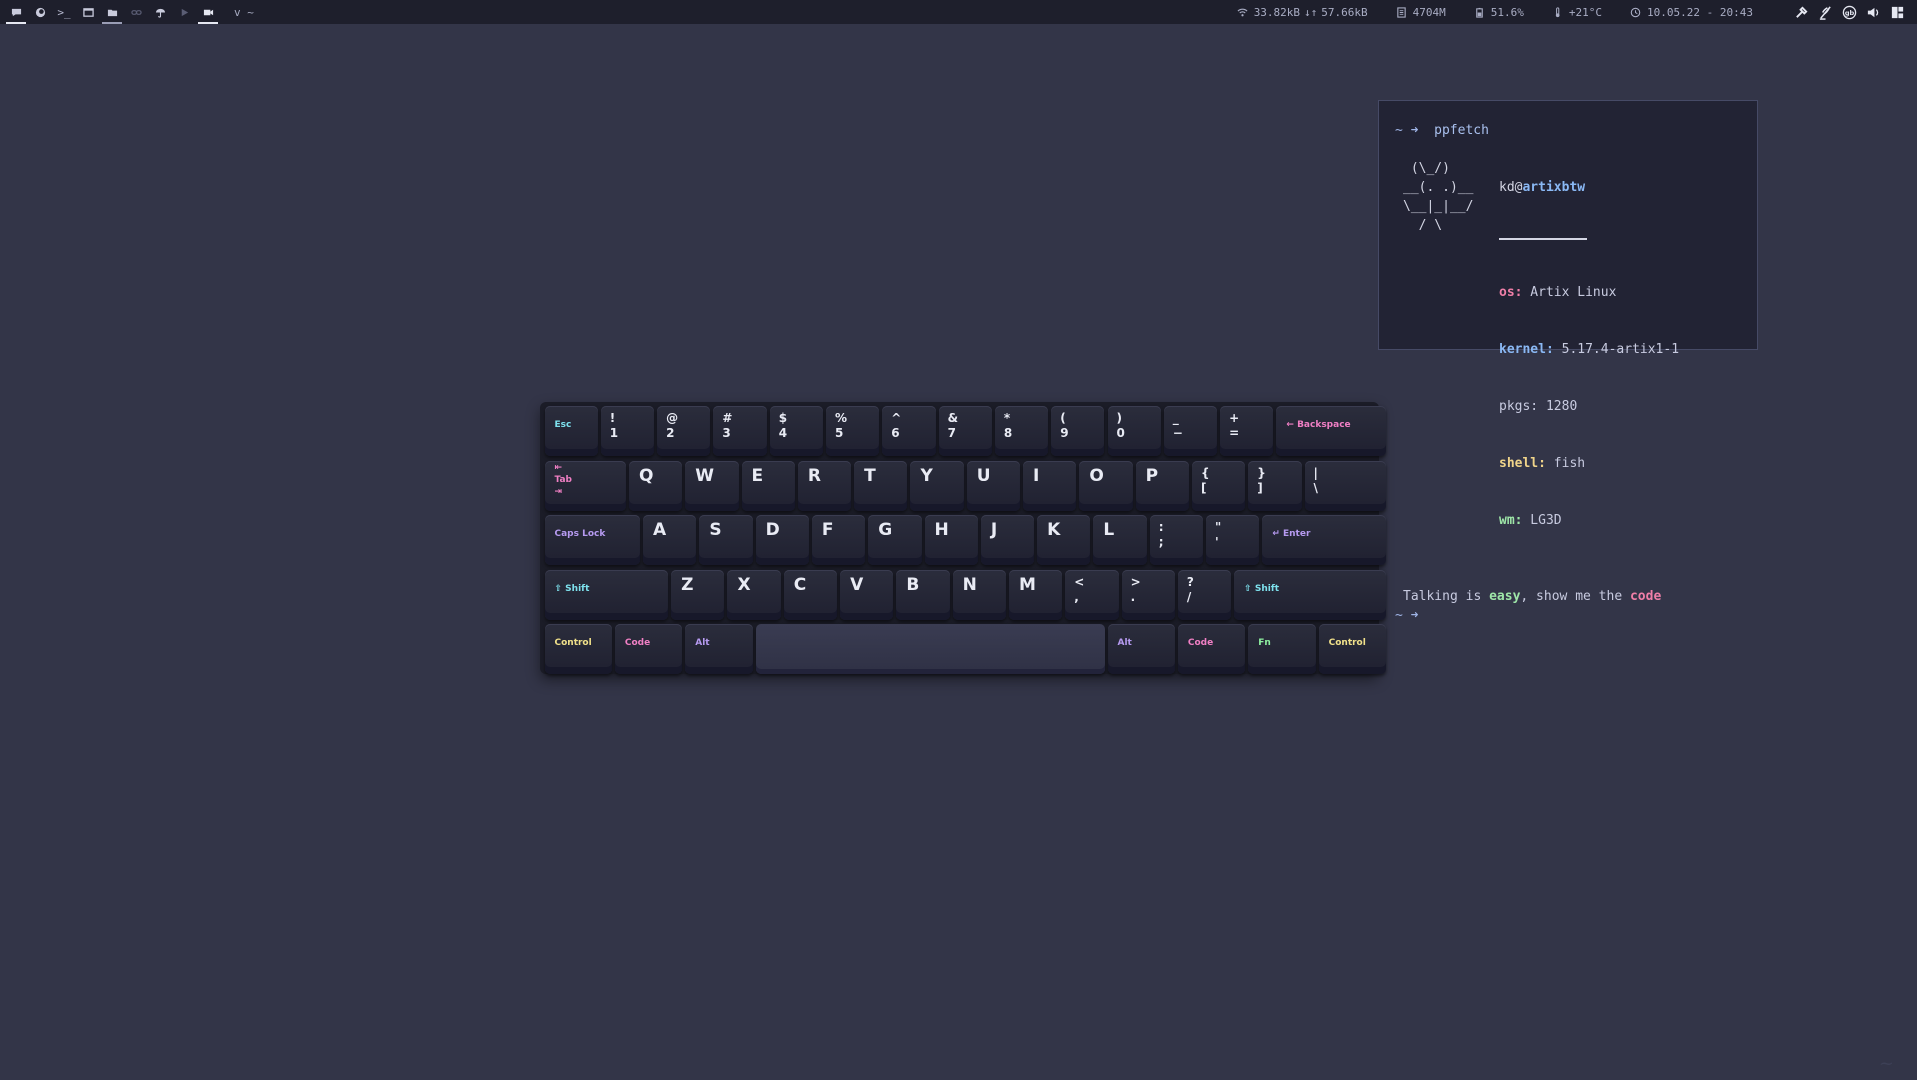  Describe the element at coordinates (754, 594) in the screenshot. I see `key-x: X` at that location.